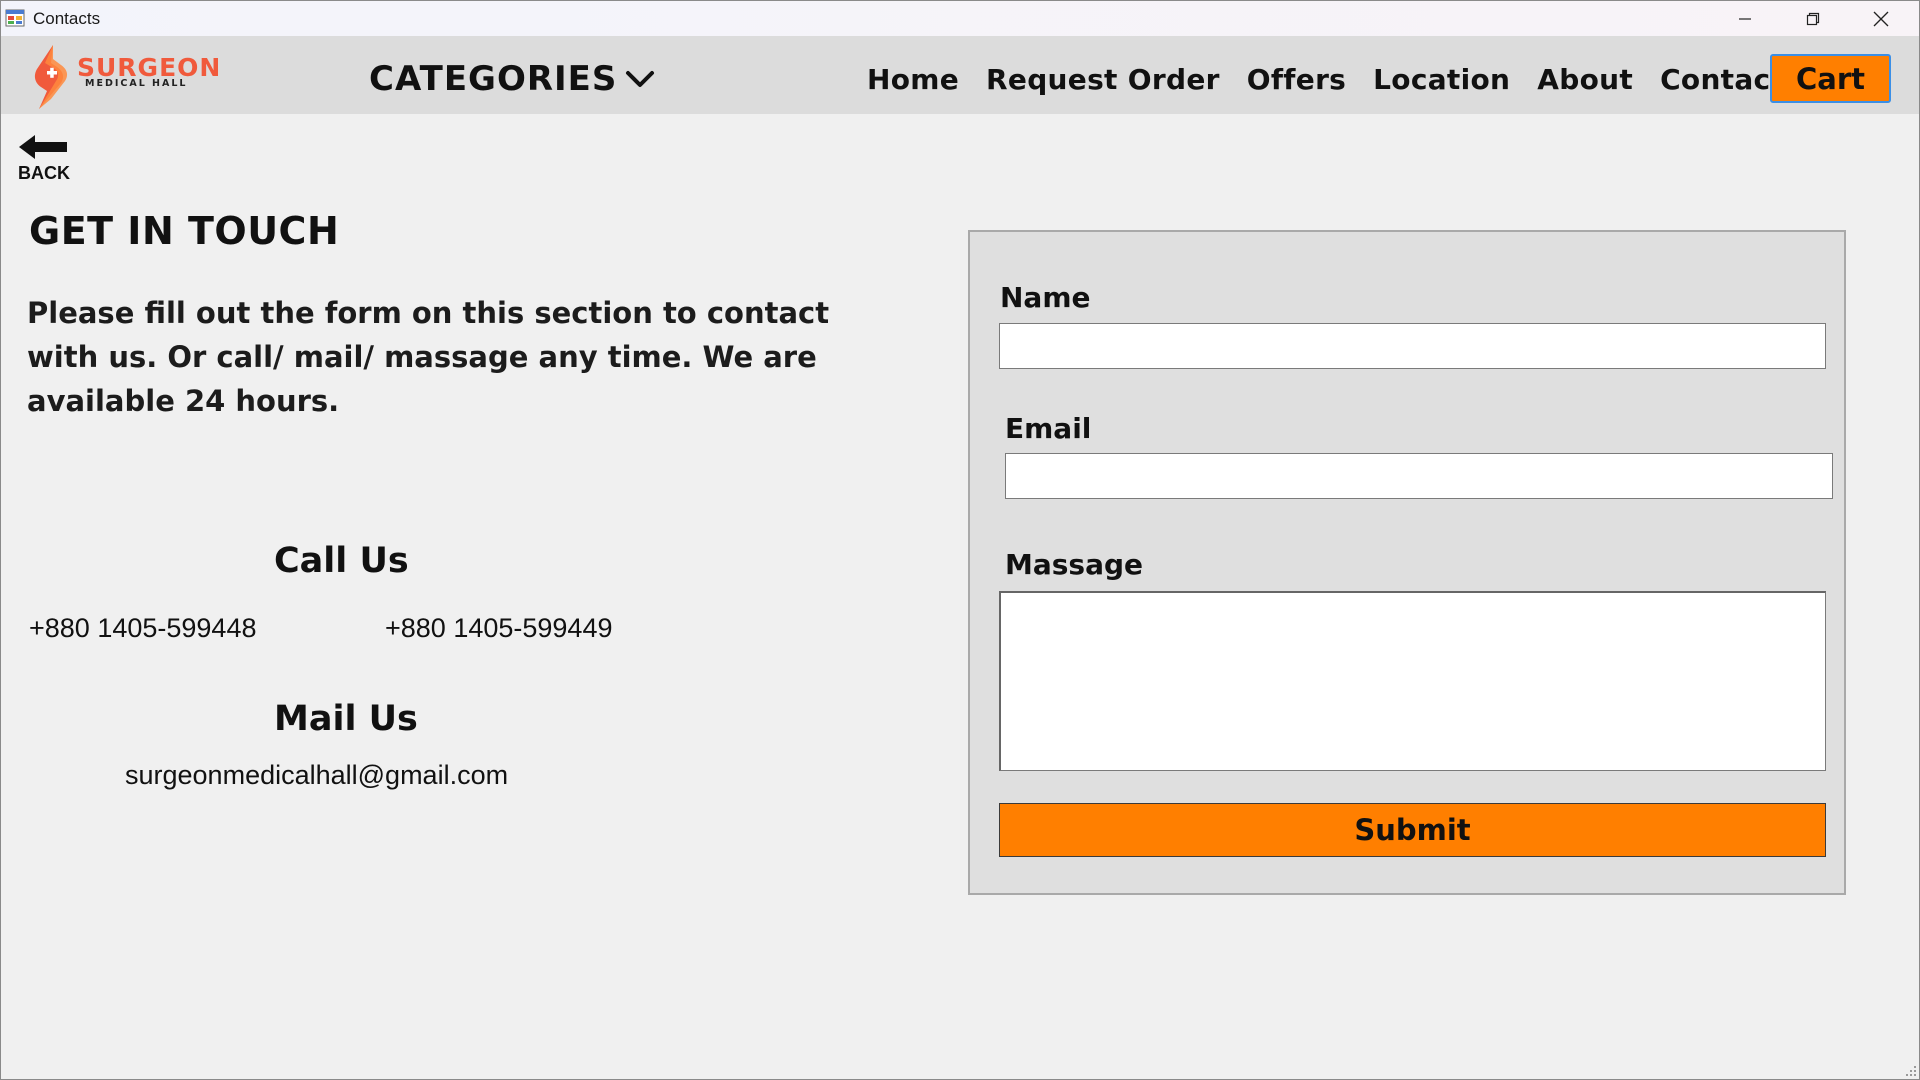 Image resolution: width=1920 pixels, height=1080 pixels. I want to click on app-icon, so click(15, 18).